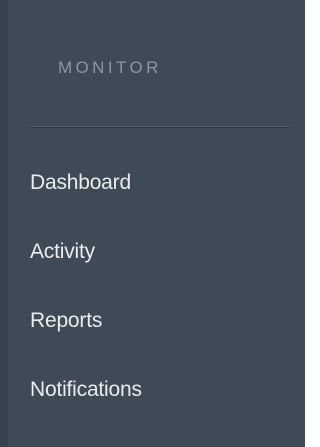 The width and height of the screenshot is (320, 447). What do you see at coordinates (160, 127) in the screenshot?
I see `divider` at bounding box center [160, 127].